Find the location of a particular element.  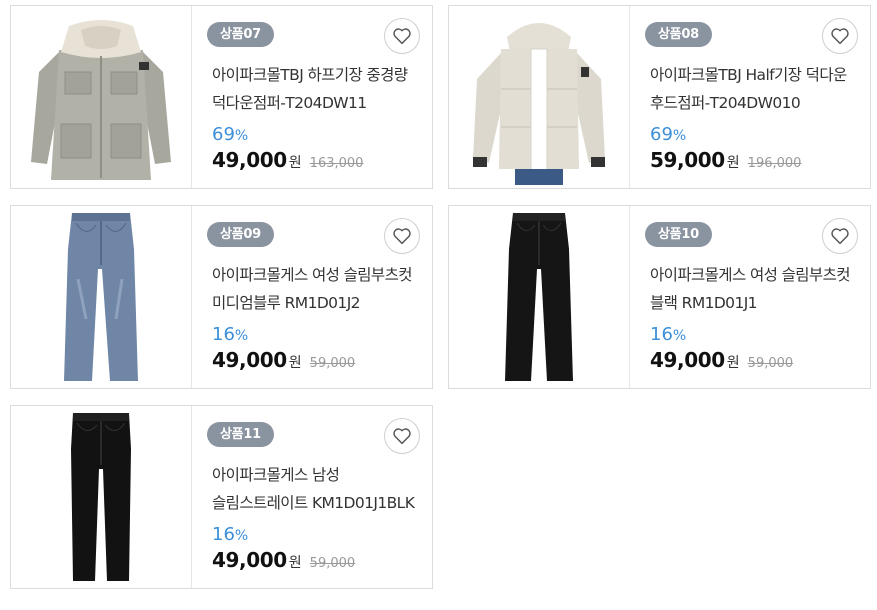

down-jacket-image is located at coordinates (539, 104).